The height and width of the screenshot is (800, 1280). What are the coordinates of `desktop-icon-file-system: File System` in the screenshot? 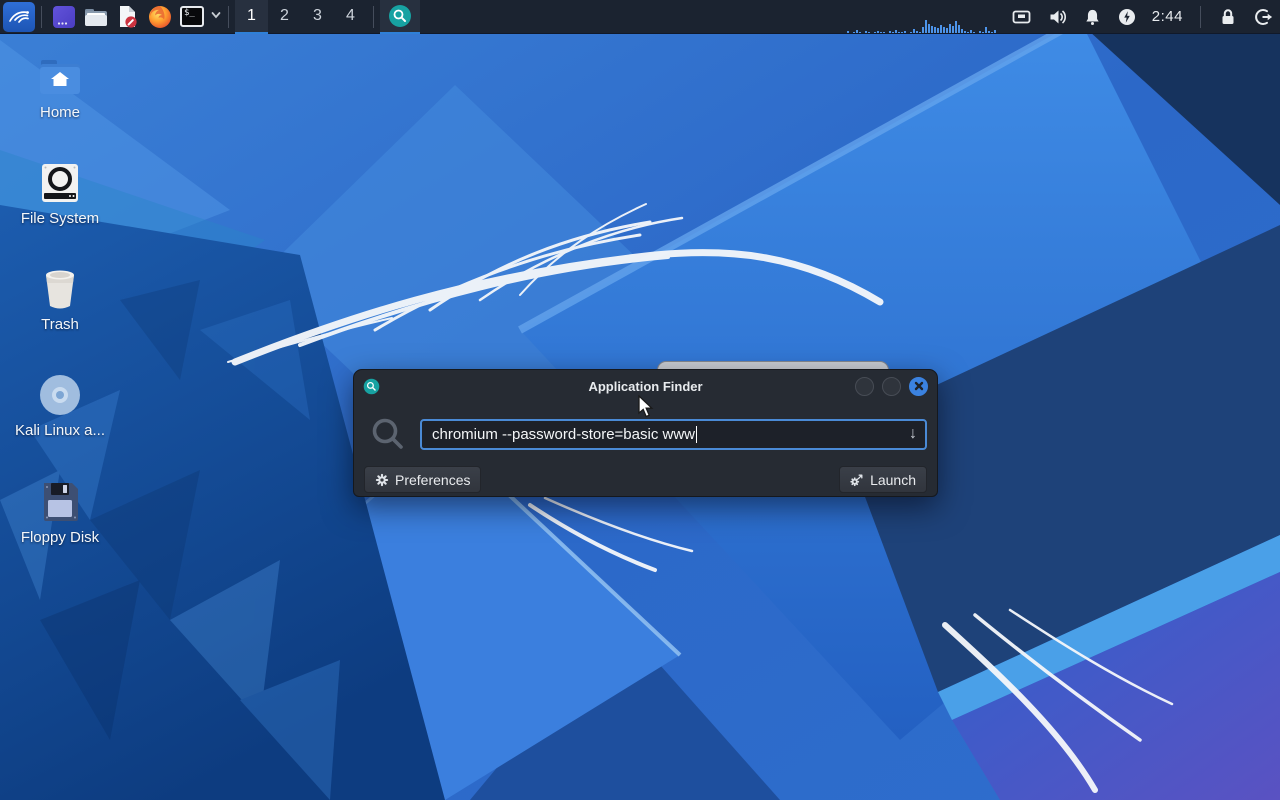 It's located at (60, 193).